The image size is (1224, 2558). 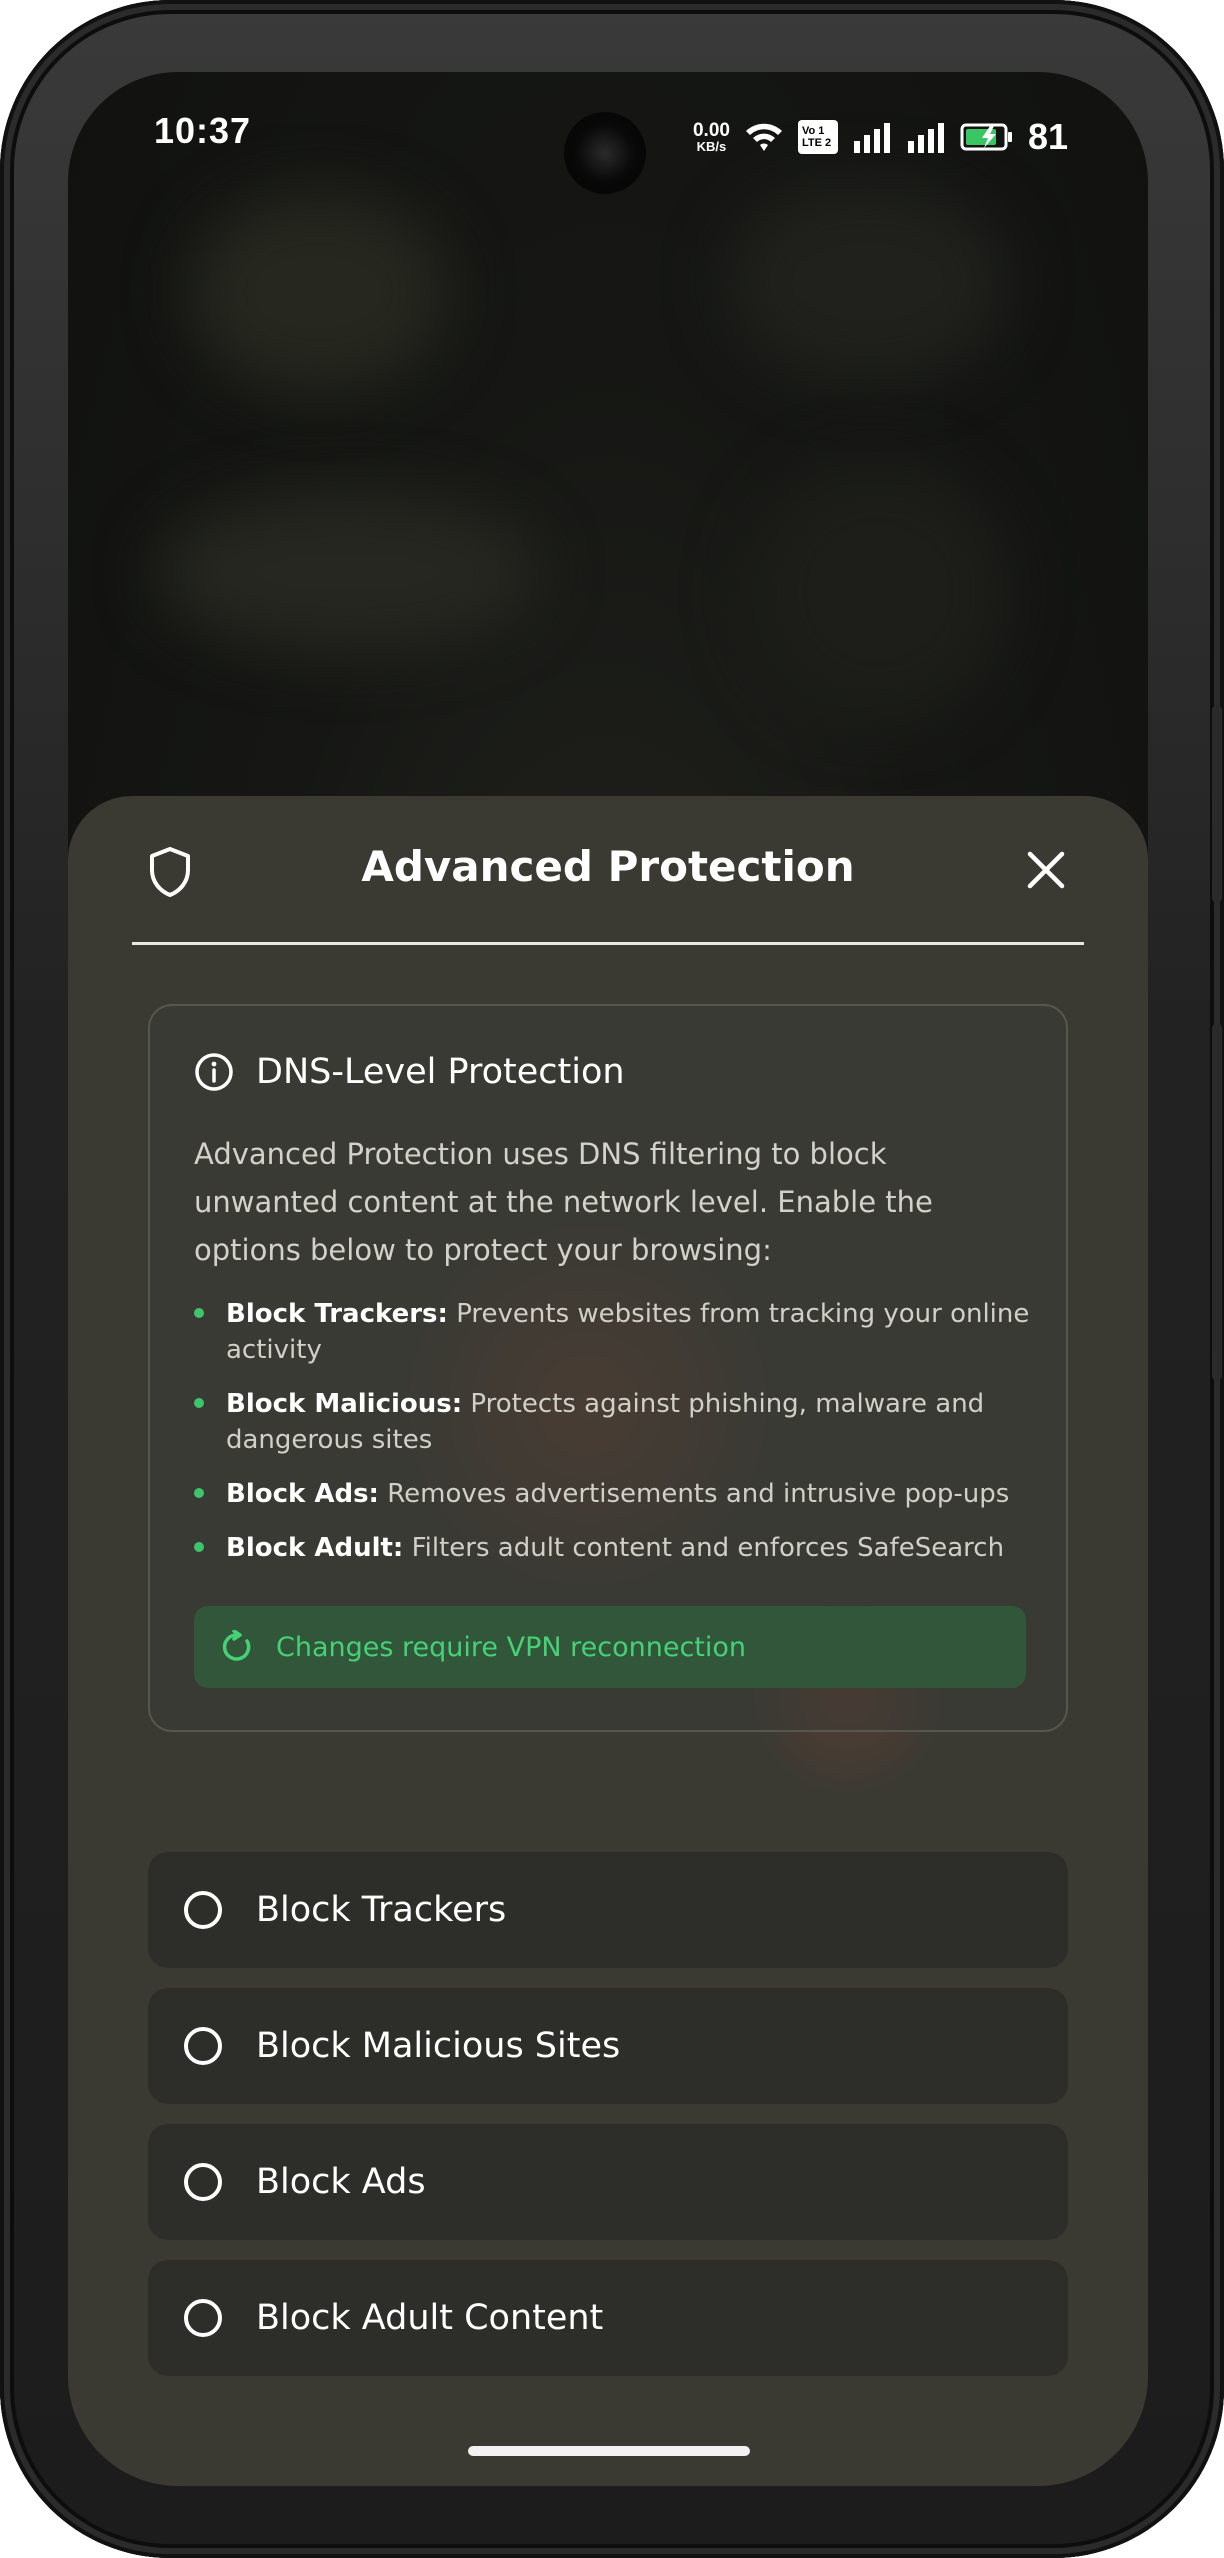 I want to click on home-indicator, so click(x=609, y=2451).